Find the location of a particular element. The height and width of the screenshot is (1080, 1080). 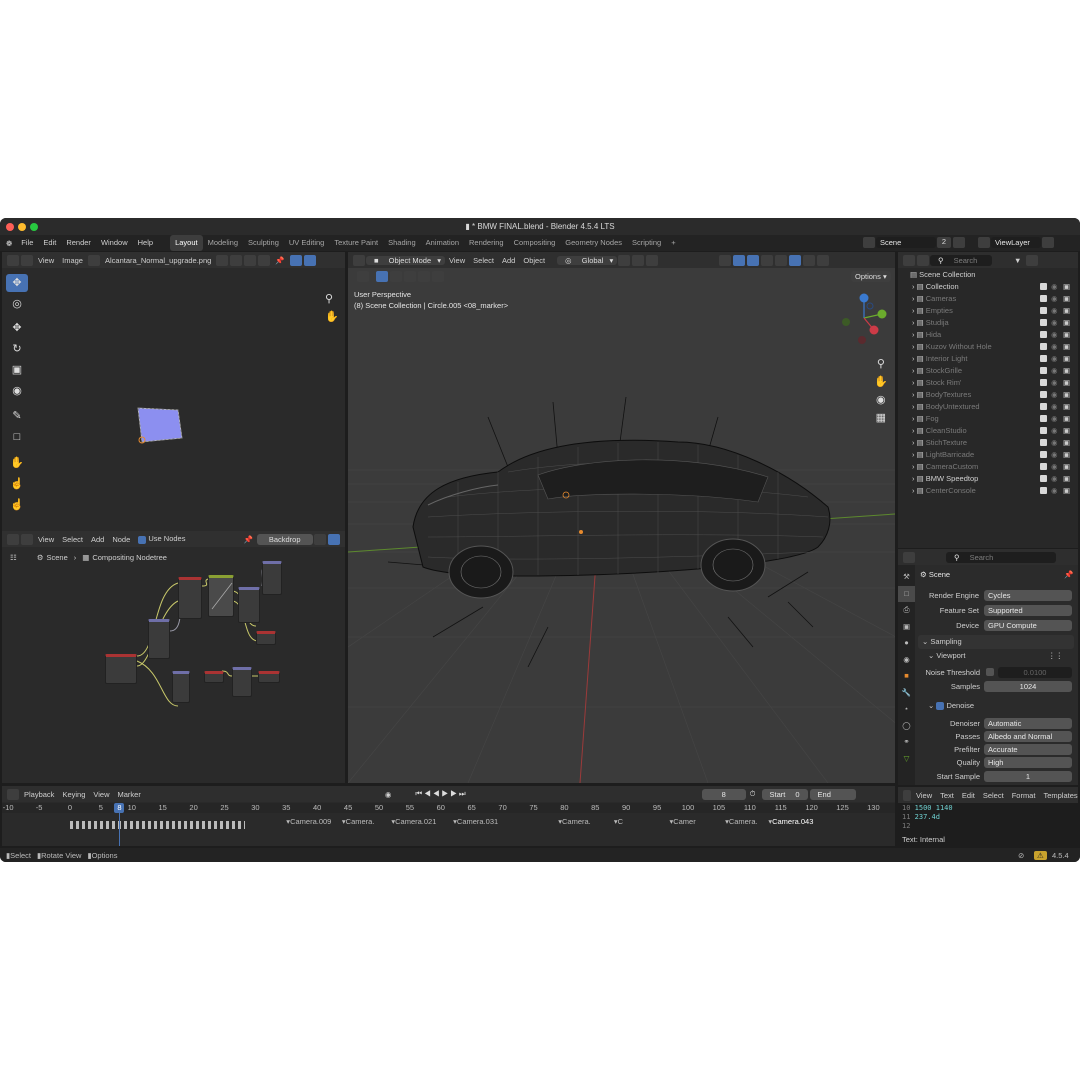

camera-view-icon: ◉ is located at coordinates (881, 400).